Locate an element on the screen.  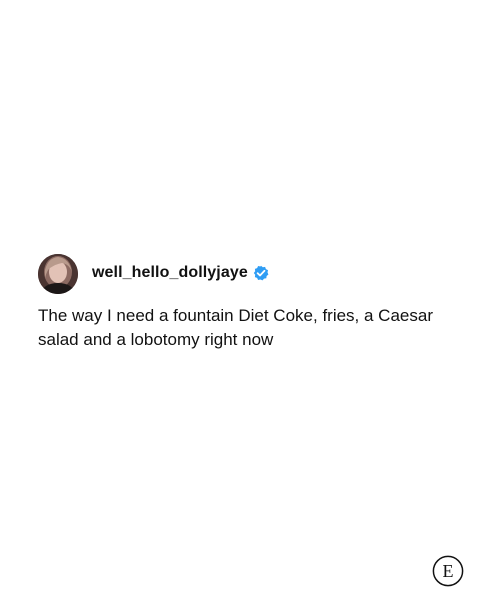
avatar-image is located at coordinates (58, 274).